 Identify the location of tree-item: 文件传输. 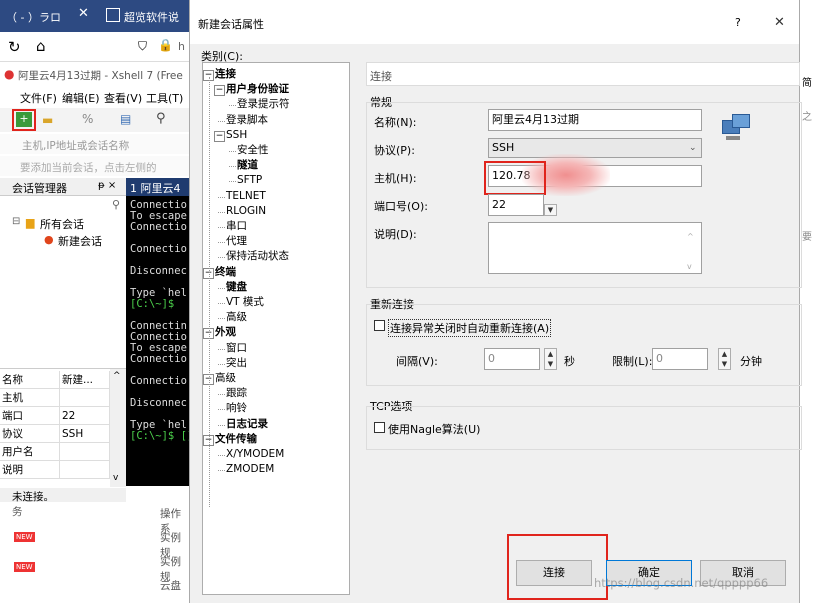
(236, 439).